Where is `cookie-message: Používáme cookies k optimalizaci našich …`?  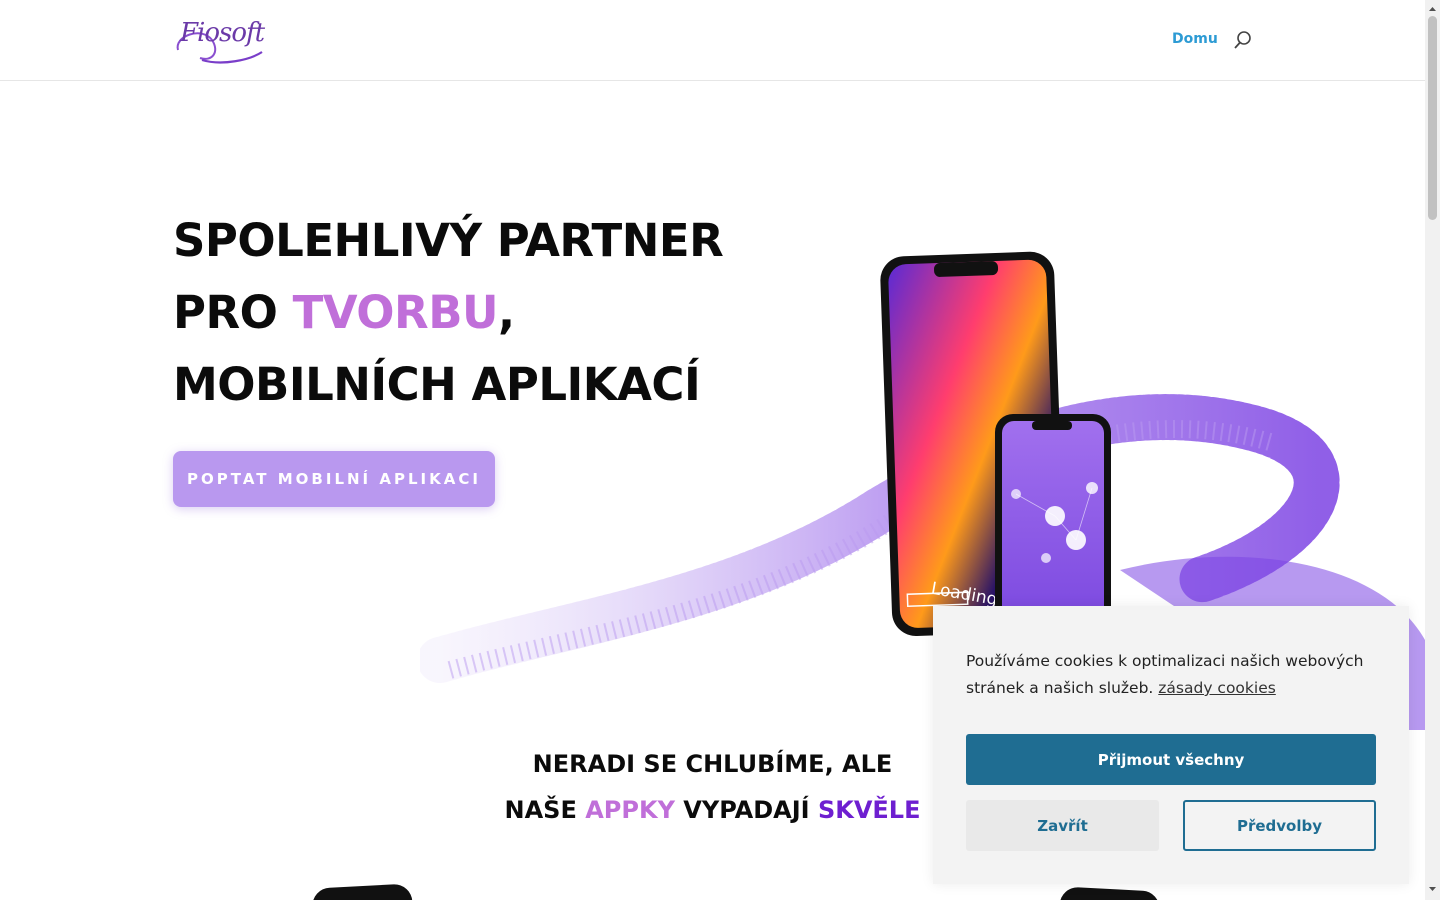 cookie-message: Používáme cookies k optimalizaci našich … is located at coordinates (1176, 675).